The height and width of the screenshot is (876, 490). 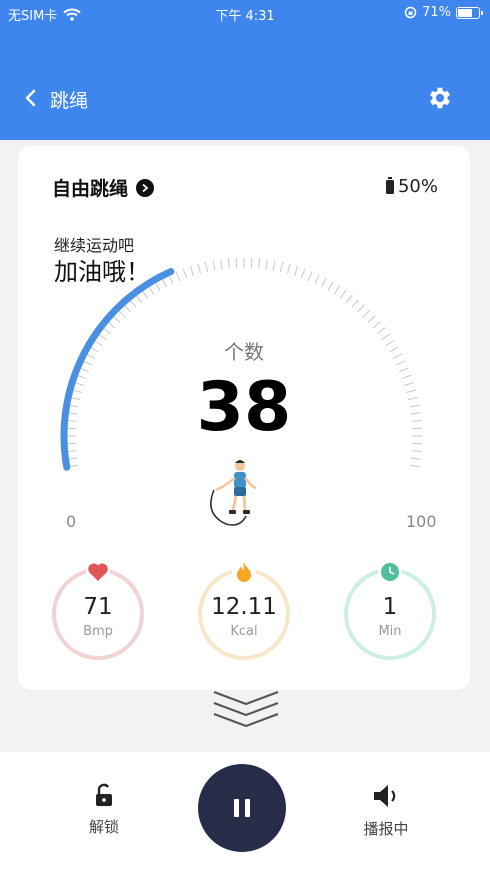 I want to click on device-battery: 50%, so click(x=411, y=186).